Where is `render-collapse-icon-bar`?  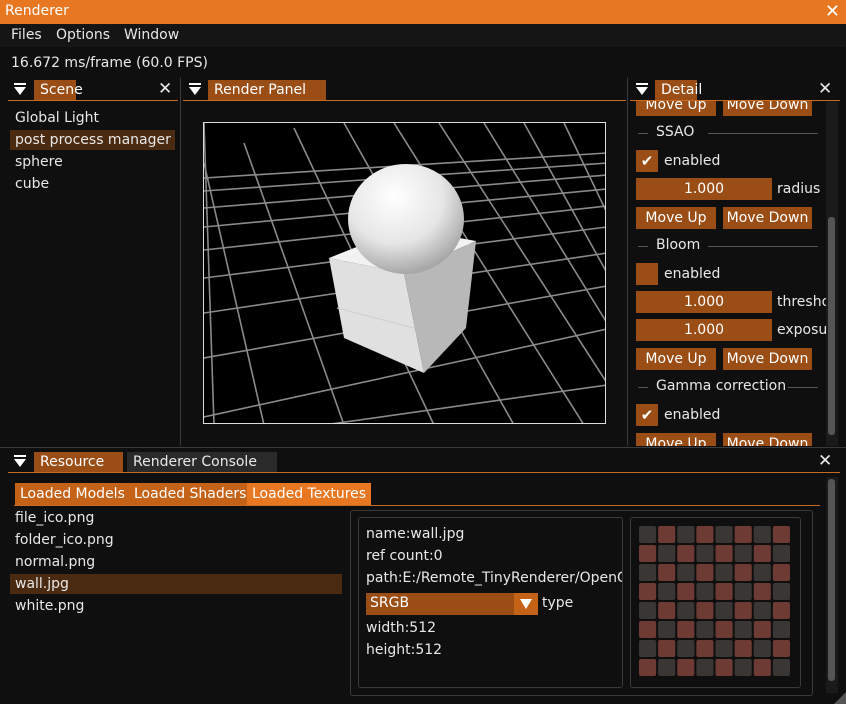 render-collapse-icon-bar is located at coordinates (195, 84).